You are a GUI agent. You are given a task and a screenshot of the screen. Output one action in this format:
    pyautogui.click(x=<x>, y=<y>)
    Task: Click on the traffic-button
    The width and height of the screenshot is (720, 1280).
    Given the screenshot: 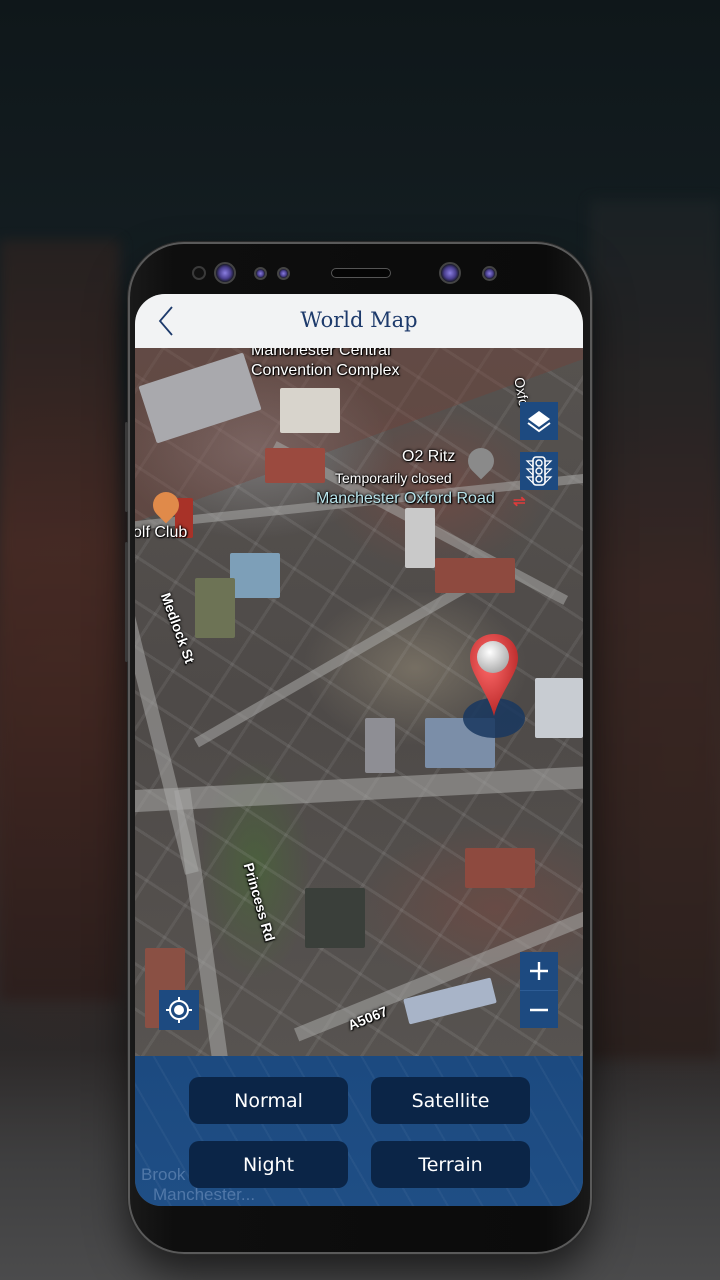 What is the action you would take?
    pyautogui.click(x=539, y=471)
    